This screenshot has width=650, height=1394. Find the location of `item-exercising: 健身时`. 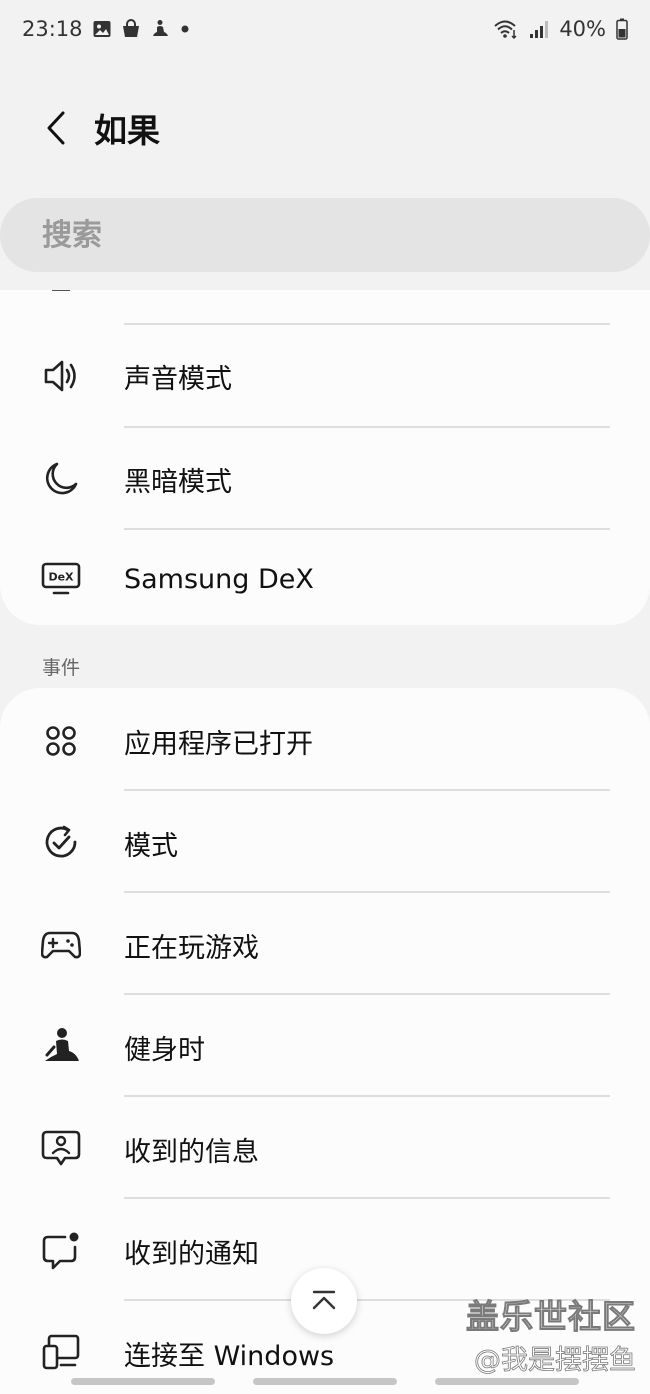

item-exercising: 健身时 is located at coordinates (325, 1047).